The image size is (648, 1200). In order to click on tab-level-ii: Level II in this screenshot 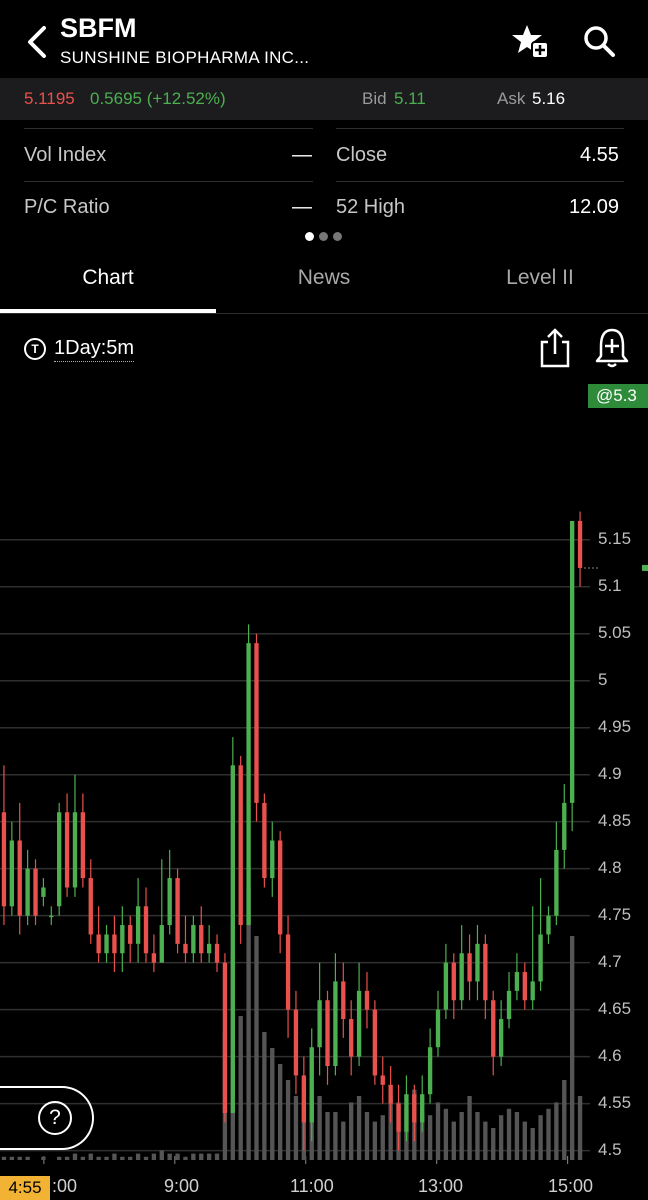, I will do `click(540, 278)`.